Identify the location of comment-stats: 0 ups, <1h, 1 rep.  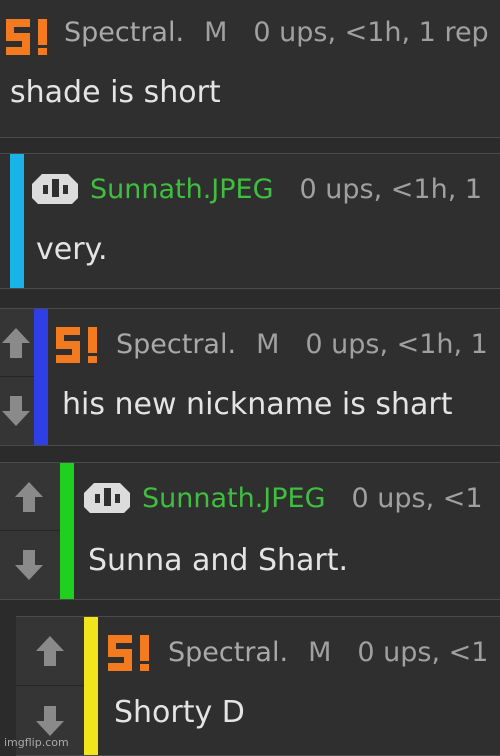
(371, 32).